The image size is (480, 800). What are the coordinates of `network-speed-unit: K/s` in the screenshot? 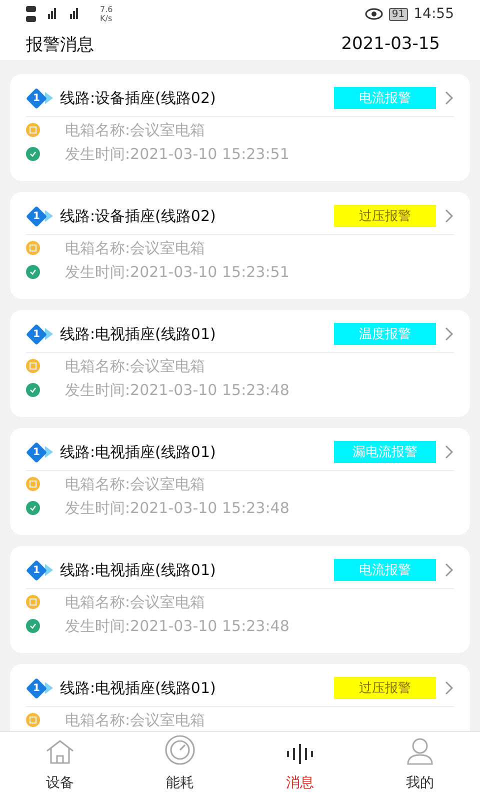 It's located at (106, 18).